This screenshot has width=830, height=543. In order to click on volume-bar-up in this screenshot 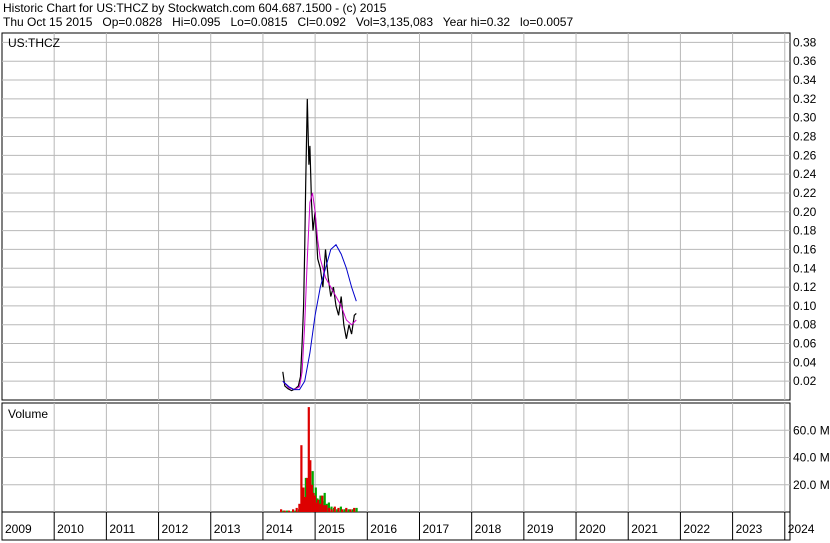, I will do `click(356, 509)`.